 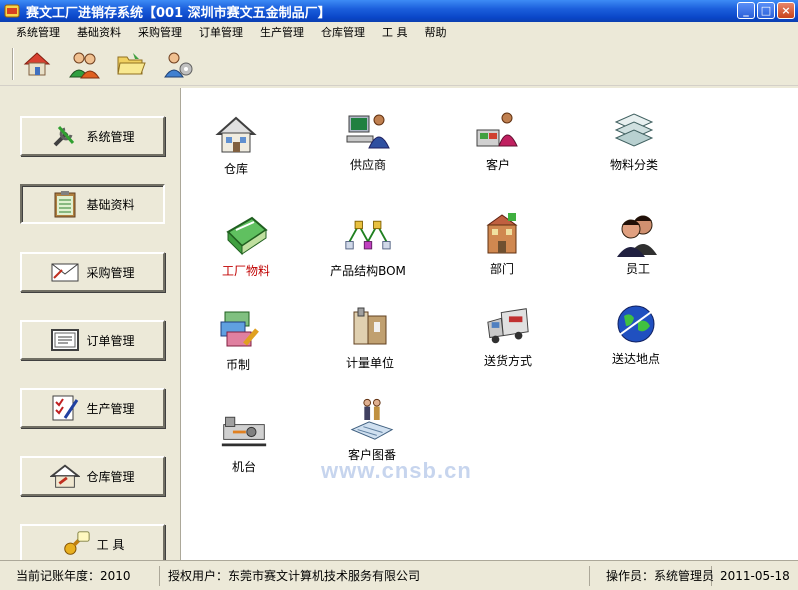 I want to click on users-icon, so click(x=84, y=65).